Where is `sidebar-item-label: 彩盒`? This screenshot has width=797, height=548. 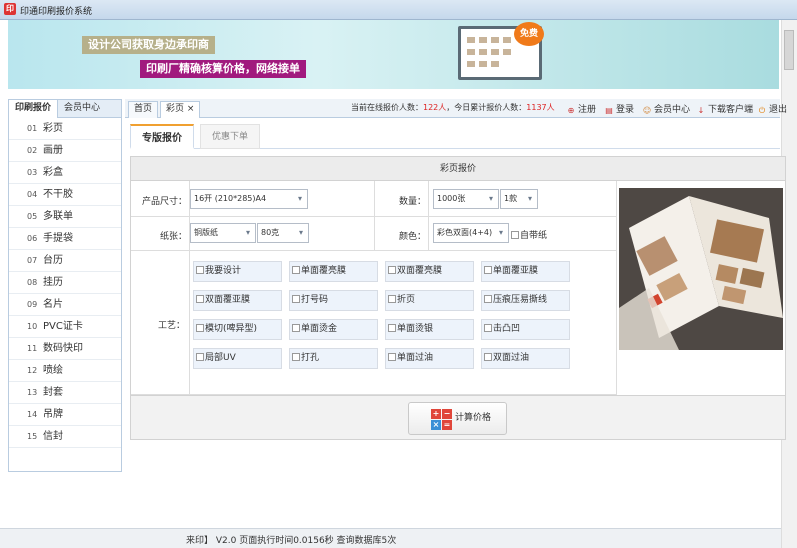
sidebar-item-label: 彩盒 is located at coordinates (53, 172).